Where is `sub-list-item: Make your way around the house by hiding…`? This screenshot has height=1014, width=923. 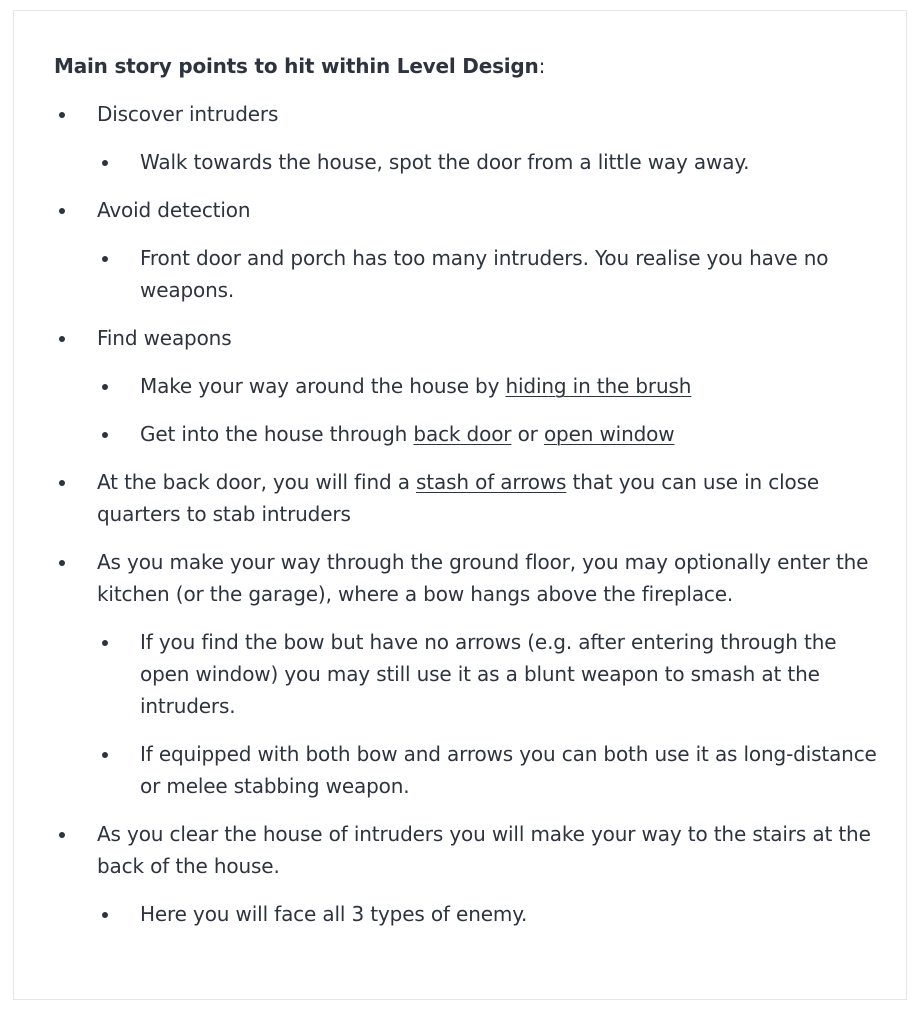
sub-list-item: Make your way around the house by hiding… is located at coordinates (487, 386).